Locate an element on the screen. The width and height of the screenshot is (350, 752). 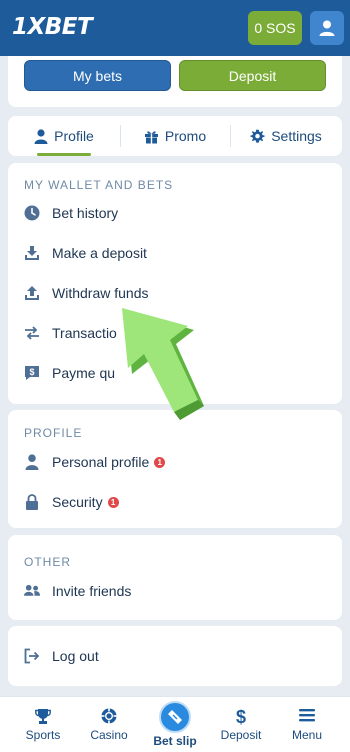
tab-profile-label: Profile is located at coordinates (74, 136).